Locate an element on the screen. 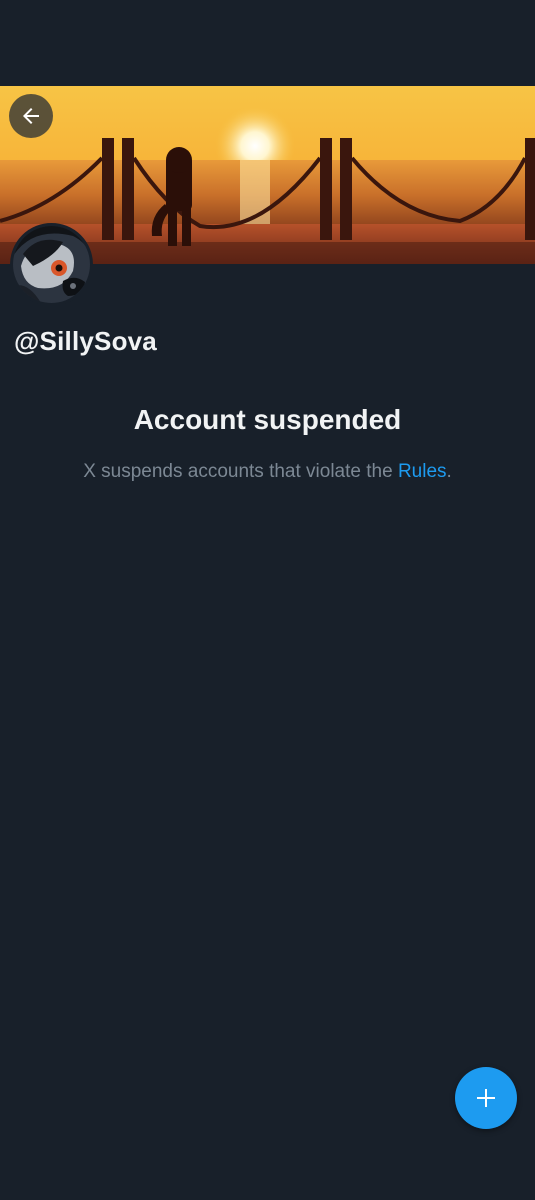 This screenshot has width=535, height=1200. suspension-title: Account suspended is located at coordinates (267, 419).